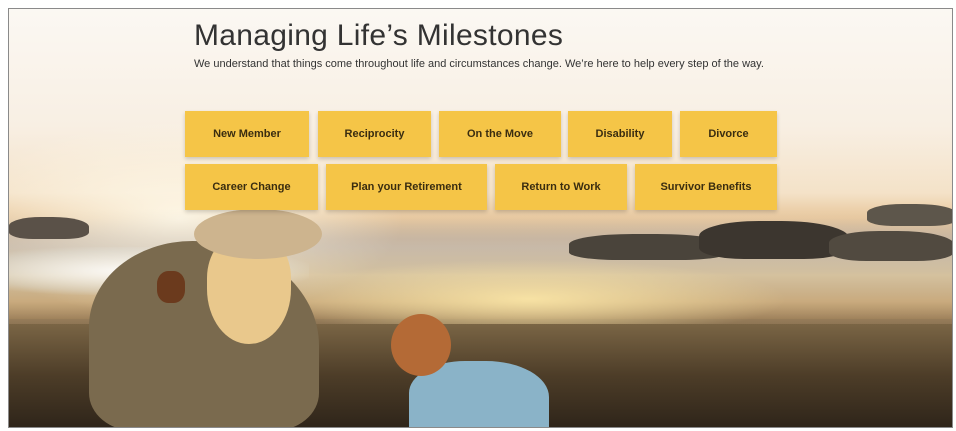 The image size is (956, 431). Describe the element at coordinates (171, 287) in the screenshot. I see `ranger-patch` at that location.